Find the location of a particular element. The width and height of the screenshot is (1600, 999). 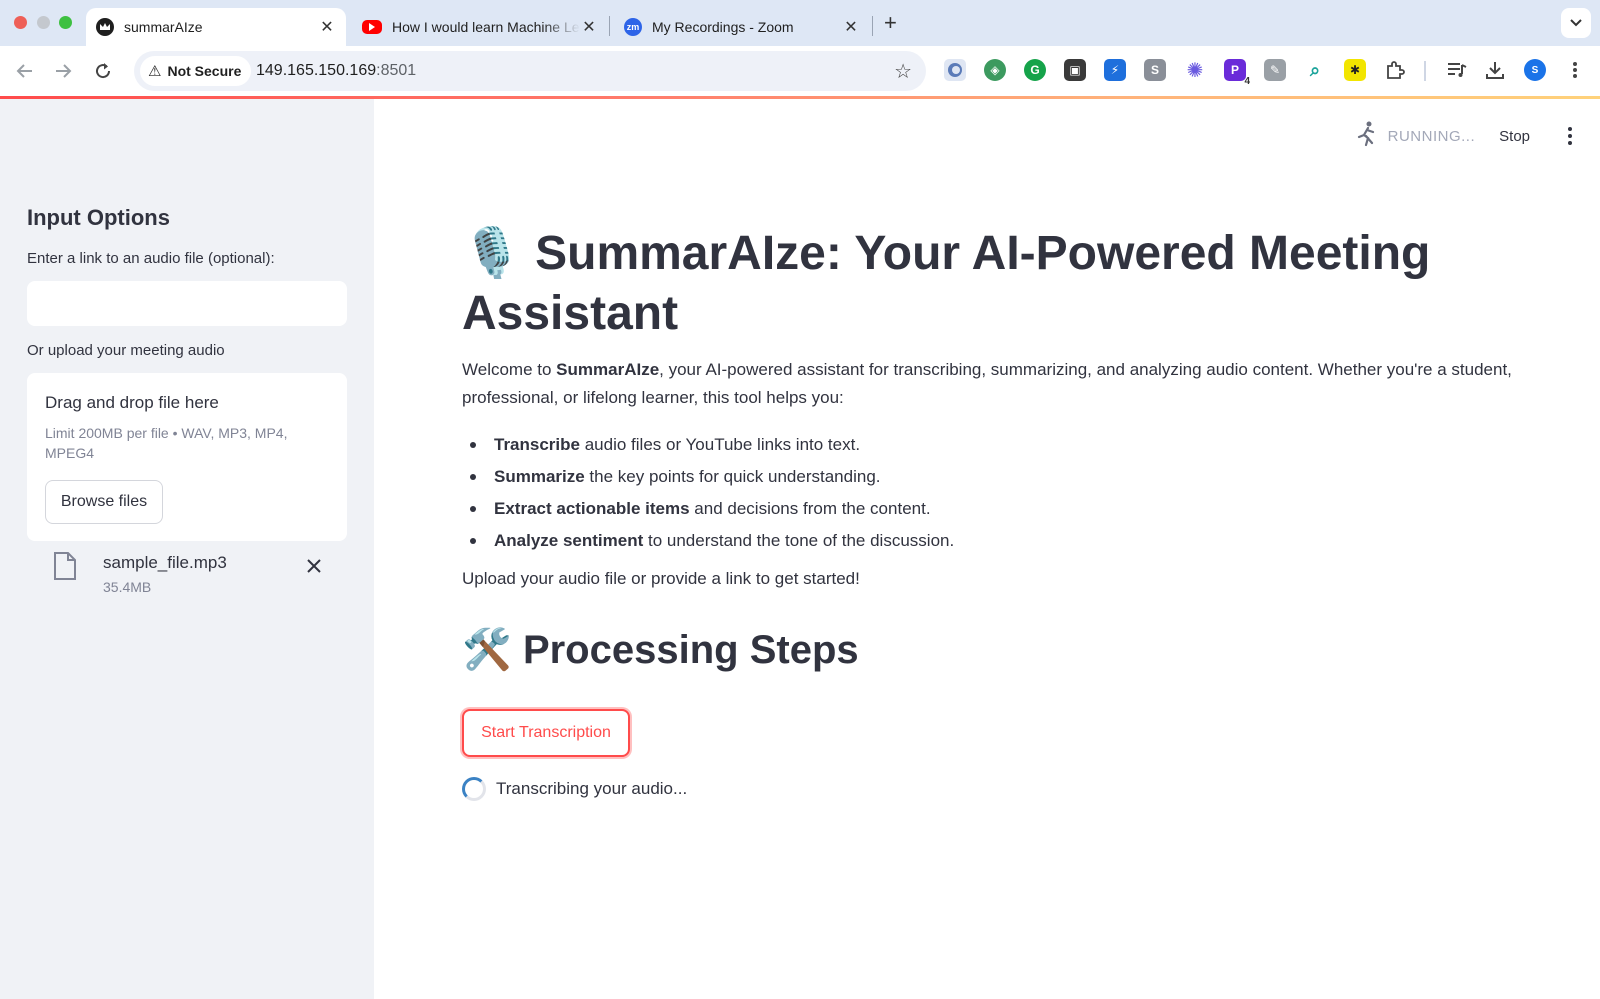

back-arrow-icon is located at coordinates (25, 71).